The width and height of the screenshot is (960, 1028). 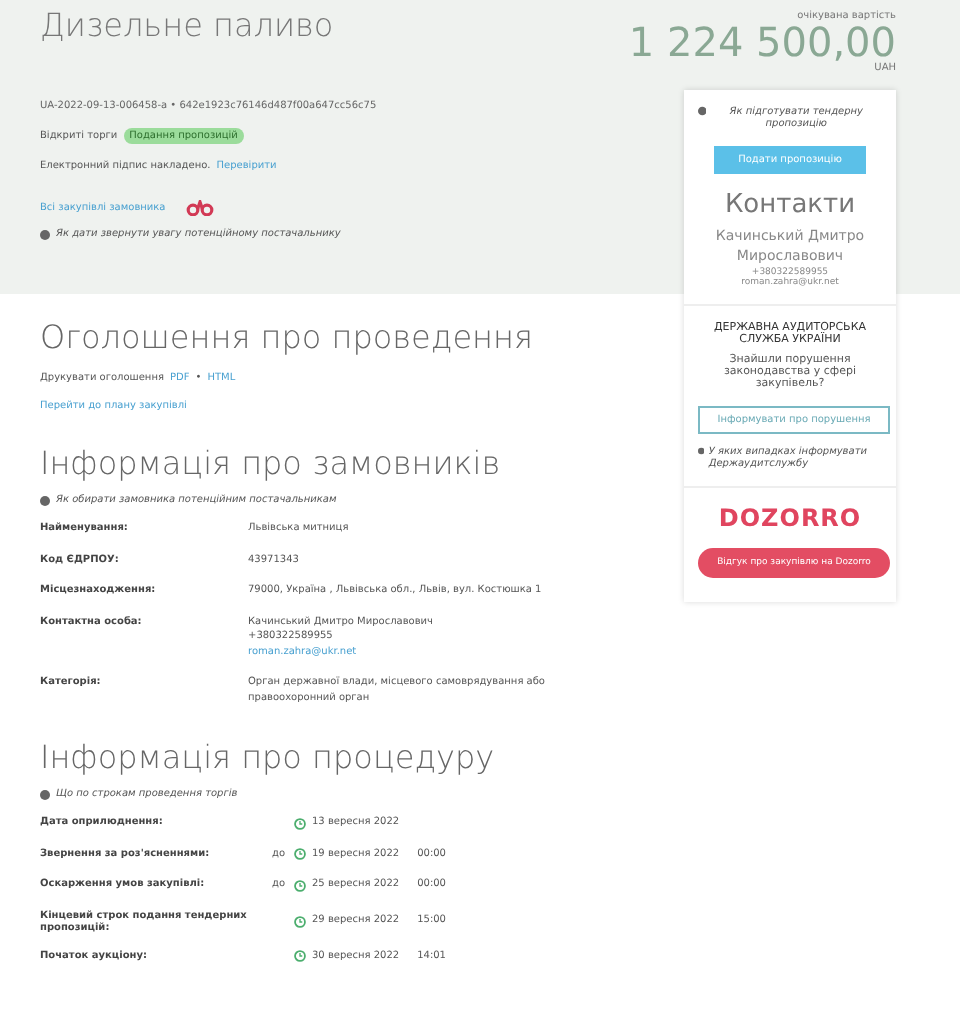 I want to click on section-title: Інформація про замовників, so click(x=270, y=463).